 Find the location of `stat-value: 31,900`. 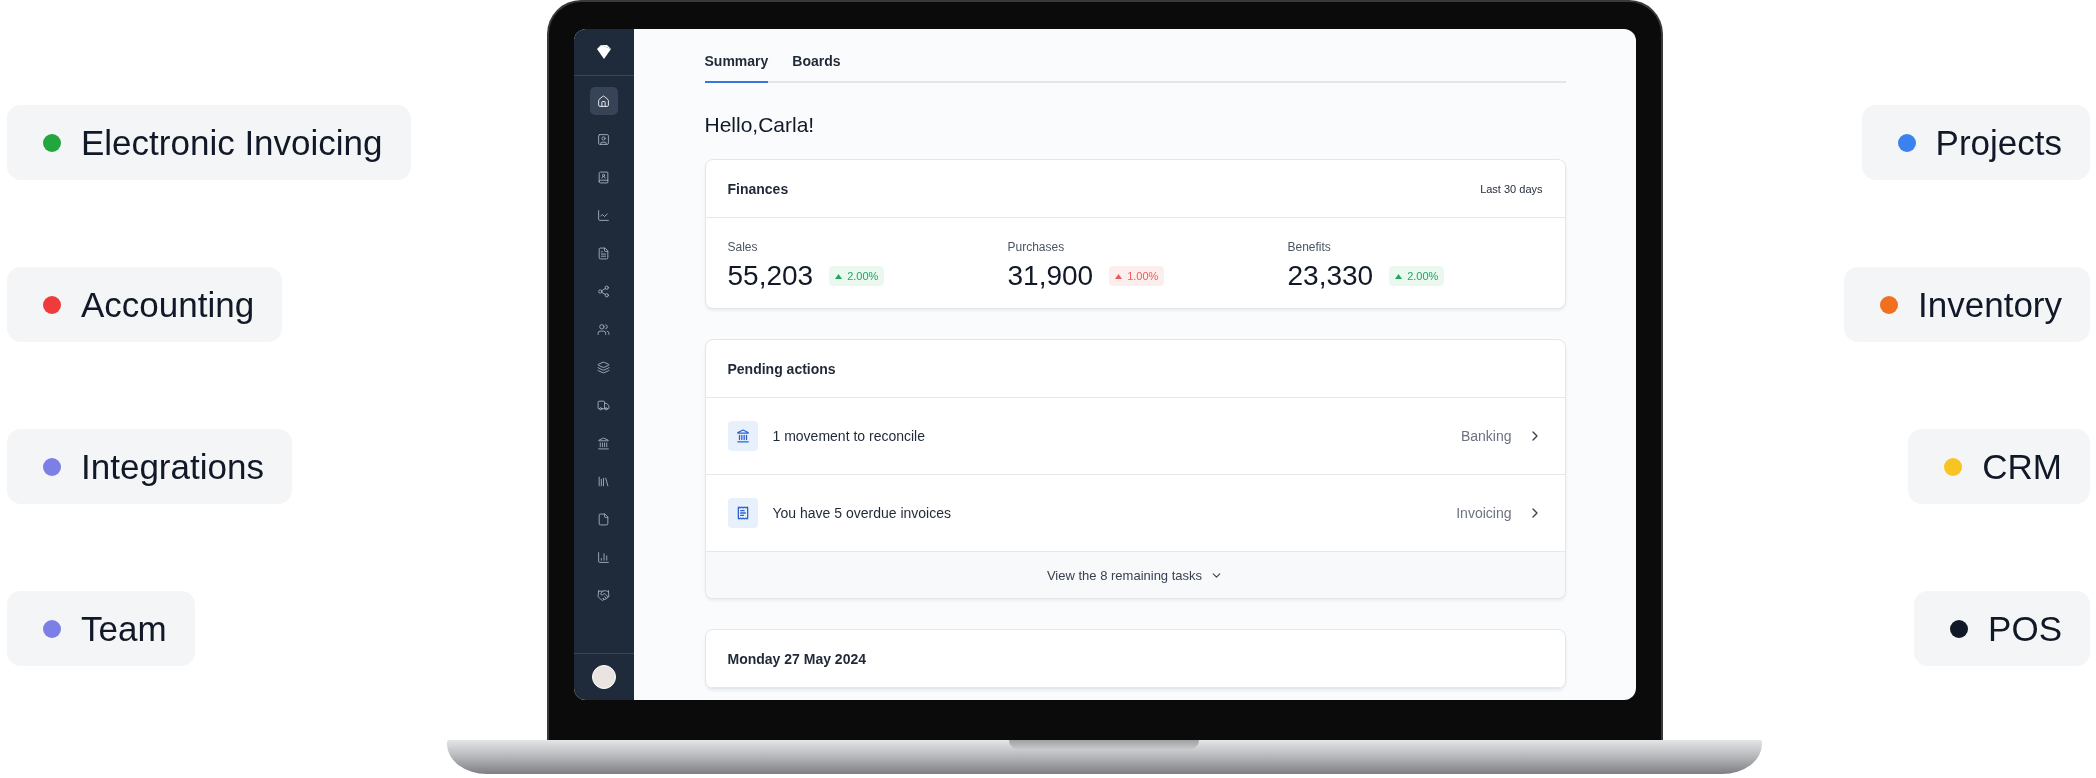

stat-value: 31,900 is located at coordinates (1050, 276).